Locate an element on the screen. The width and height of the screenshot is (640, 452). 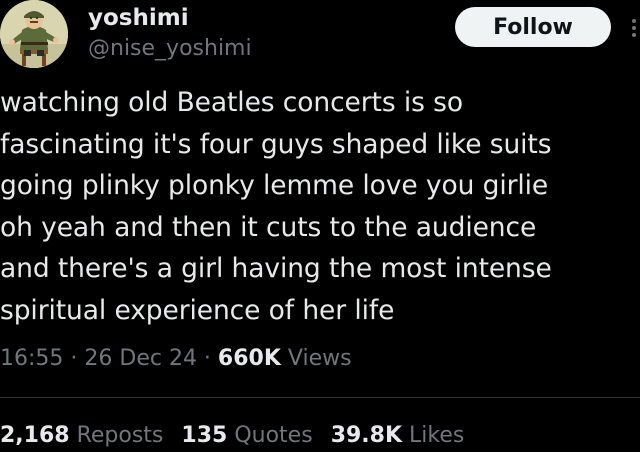
views-count: 660K is located at coordinates (249, 358).